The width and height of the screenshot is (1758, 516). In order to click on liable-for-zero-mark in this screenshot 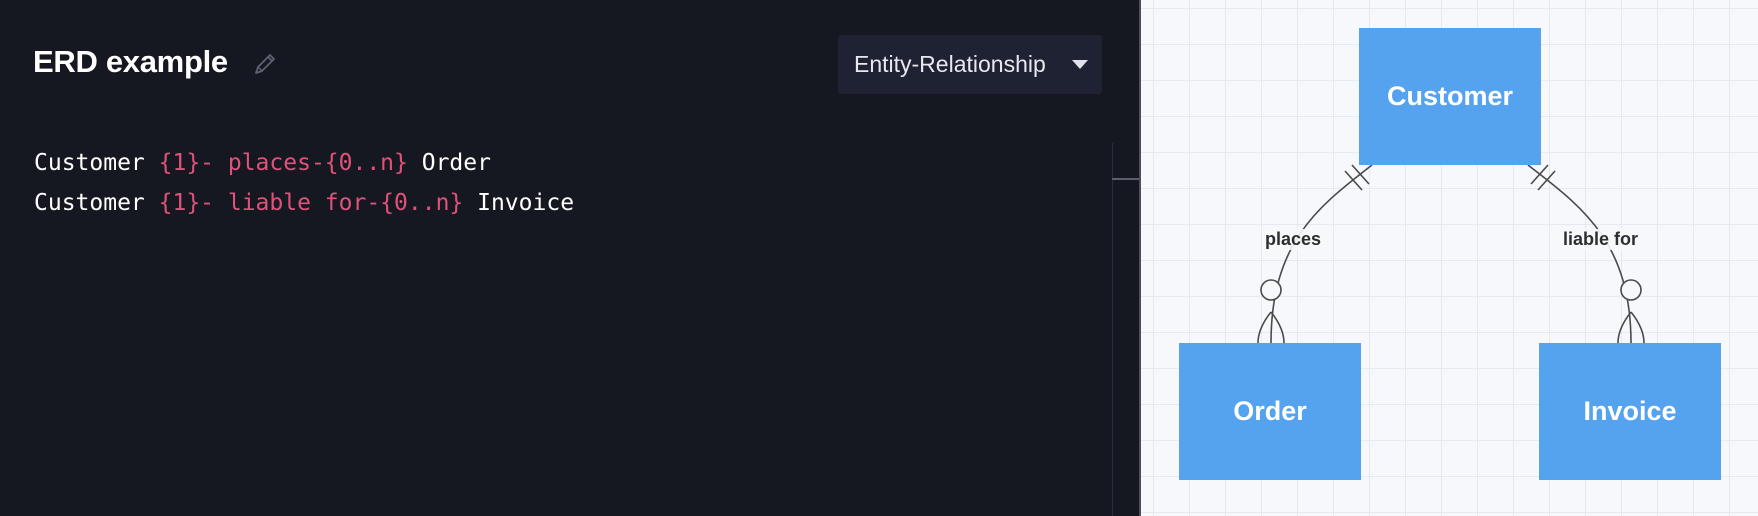, I will do `click(1631, 290)`.